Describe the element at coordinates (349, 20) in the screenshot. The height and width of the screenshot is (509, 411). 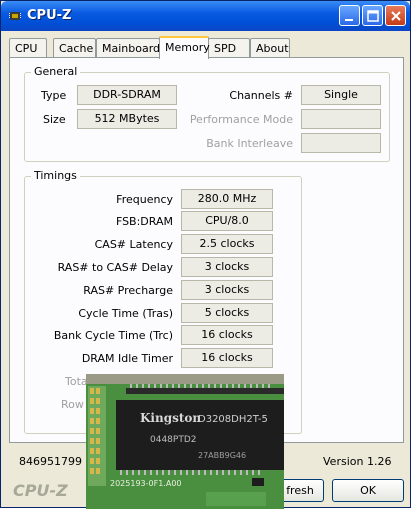
I see `minimize-icon` at that location.